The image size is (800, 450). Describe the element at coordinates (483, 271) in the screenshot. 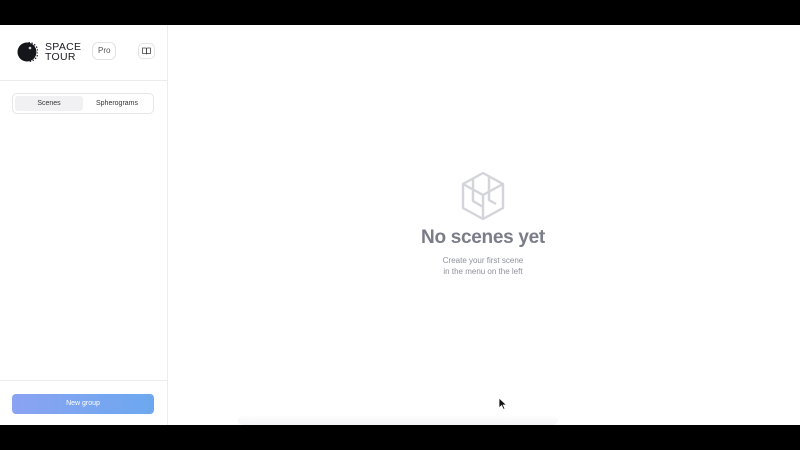

I see `empty-state-subtitle-line-2: in the menu on the left` at that location.